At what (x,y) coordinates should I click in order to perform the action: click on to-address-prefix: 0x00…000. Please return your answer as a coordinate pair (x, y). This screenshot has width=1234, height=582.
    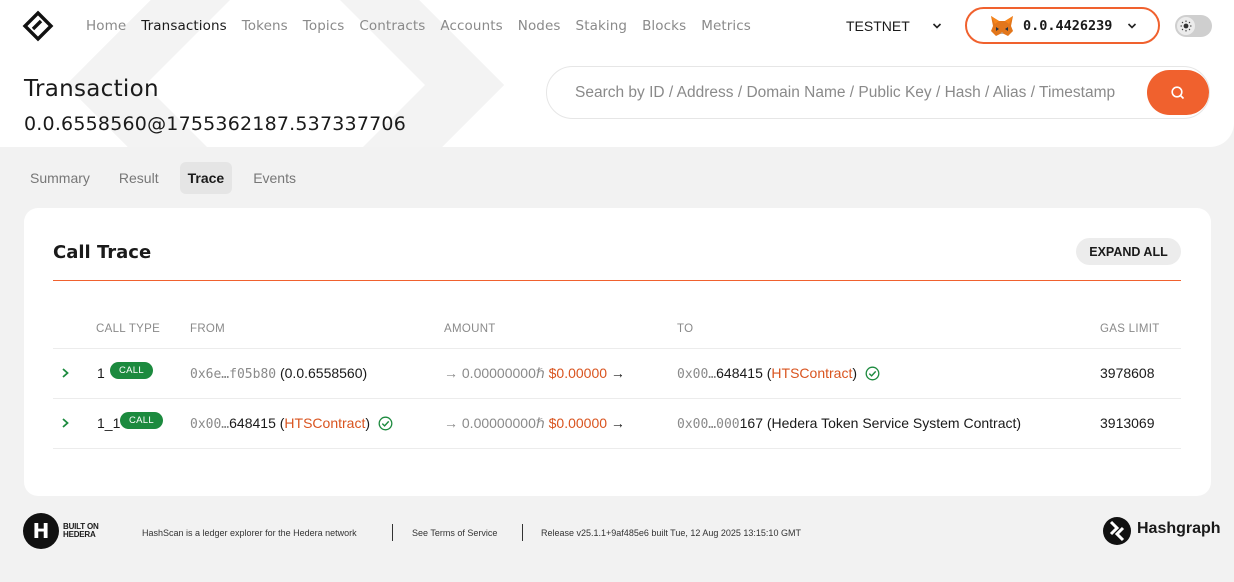
    Looking at the image, I should click on (708, 424).